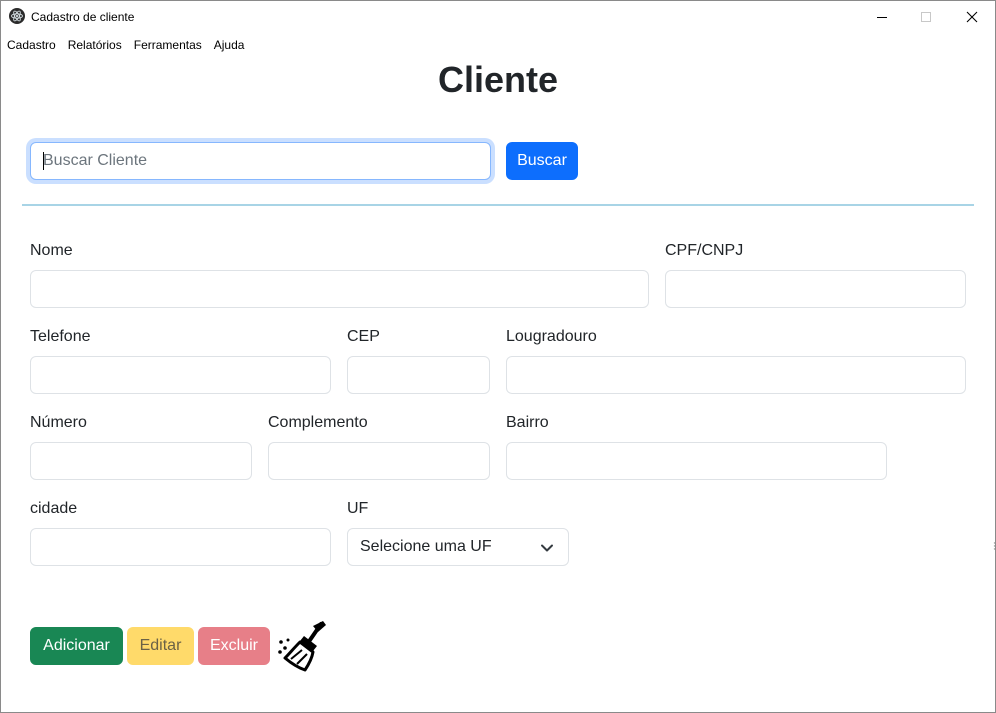 Image resolution: width=996 pixels, height=713 pixels. What do you see at coordinates (498, 79) in the screenshot?
I see `page-title: Cliente` at bounding box center [498, 79].